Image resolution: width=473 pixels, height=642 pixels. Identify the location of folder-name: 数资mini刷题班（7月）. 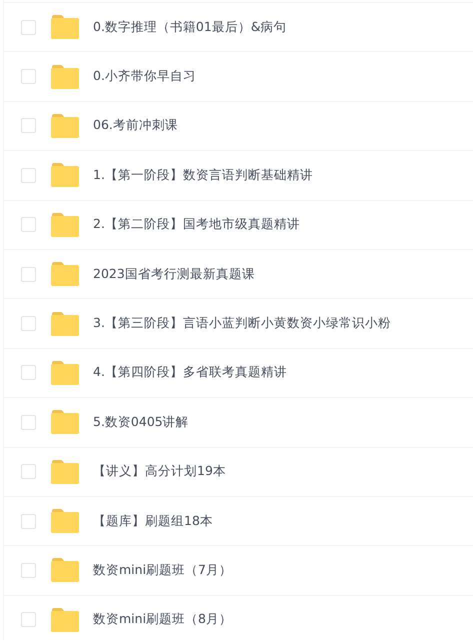
(162, 570).